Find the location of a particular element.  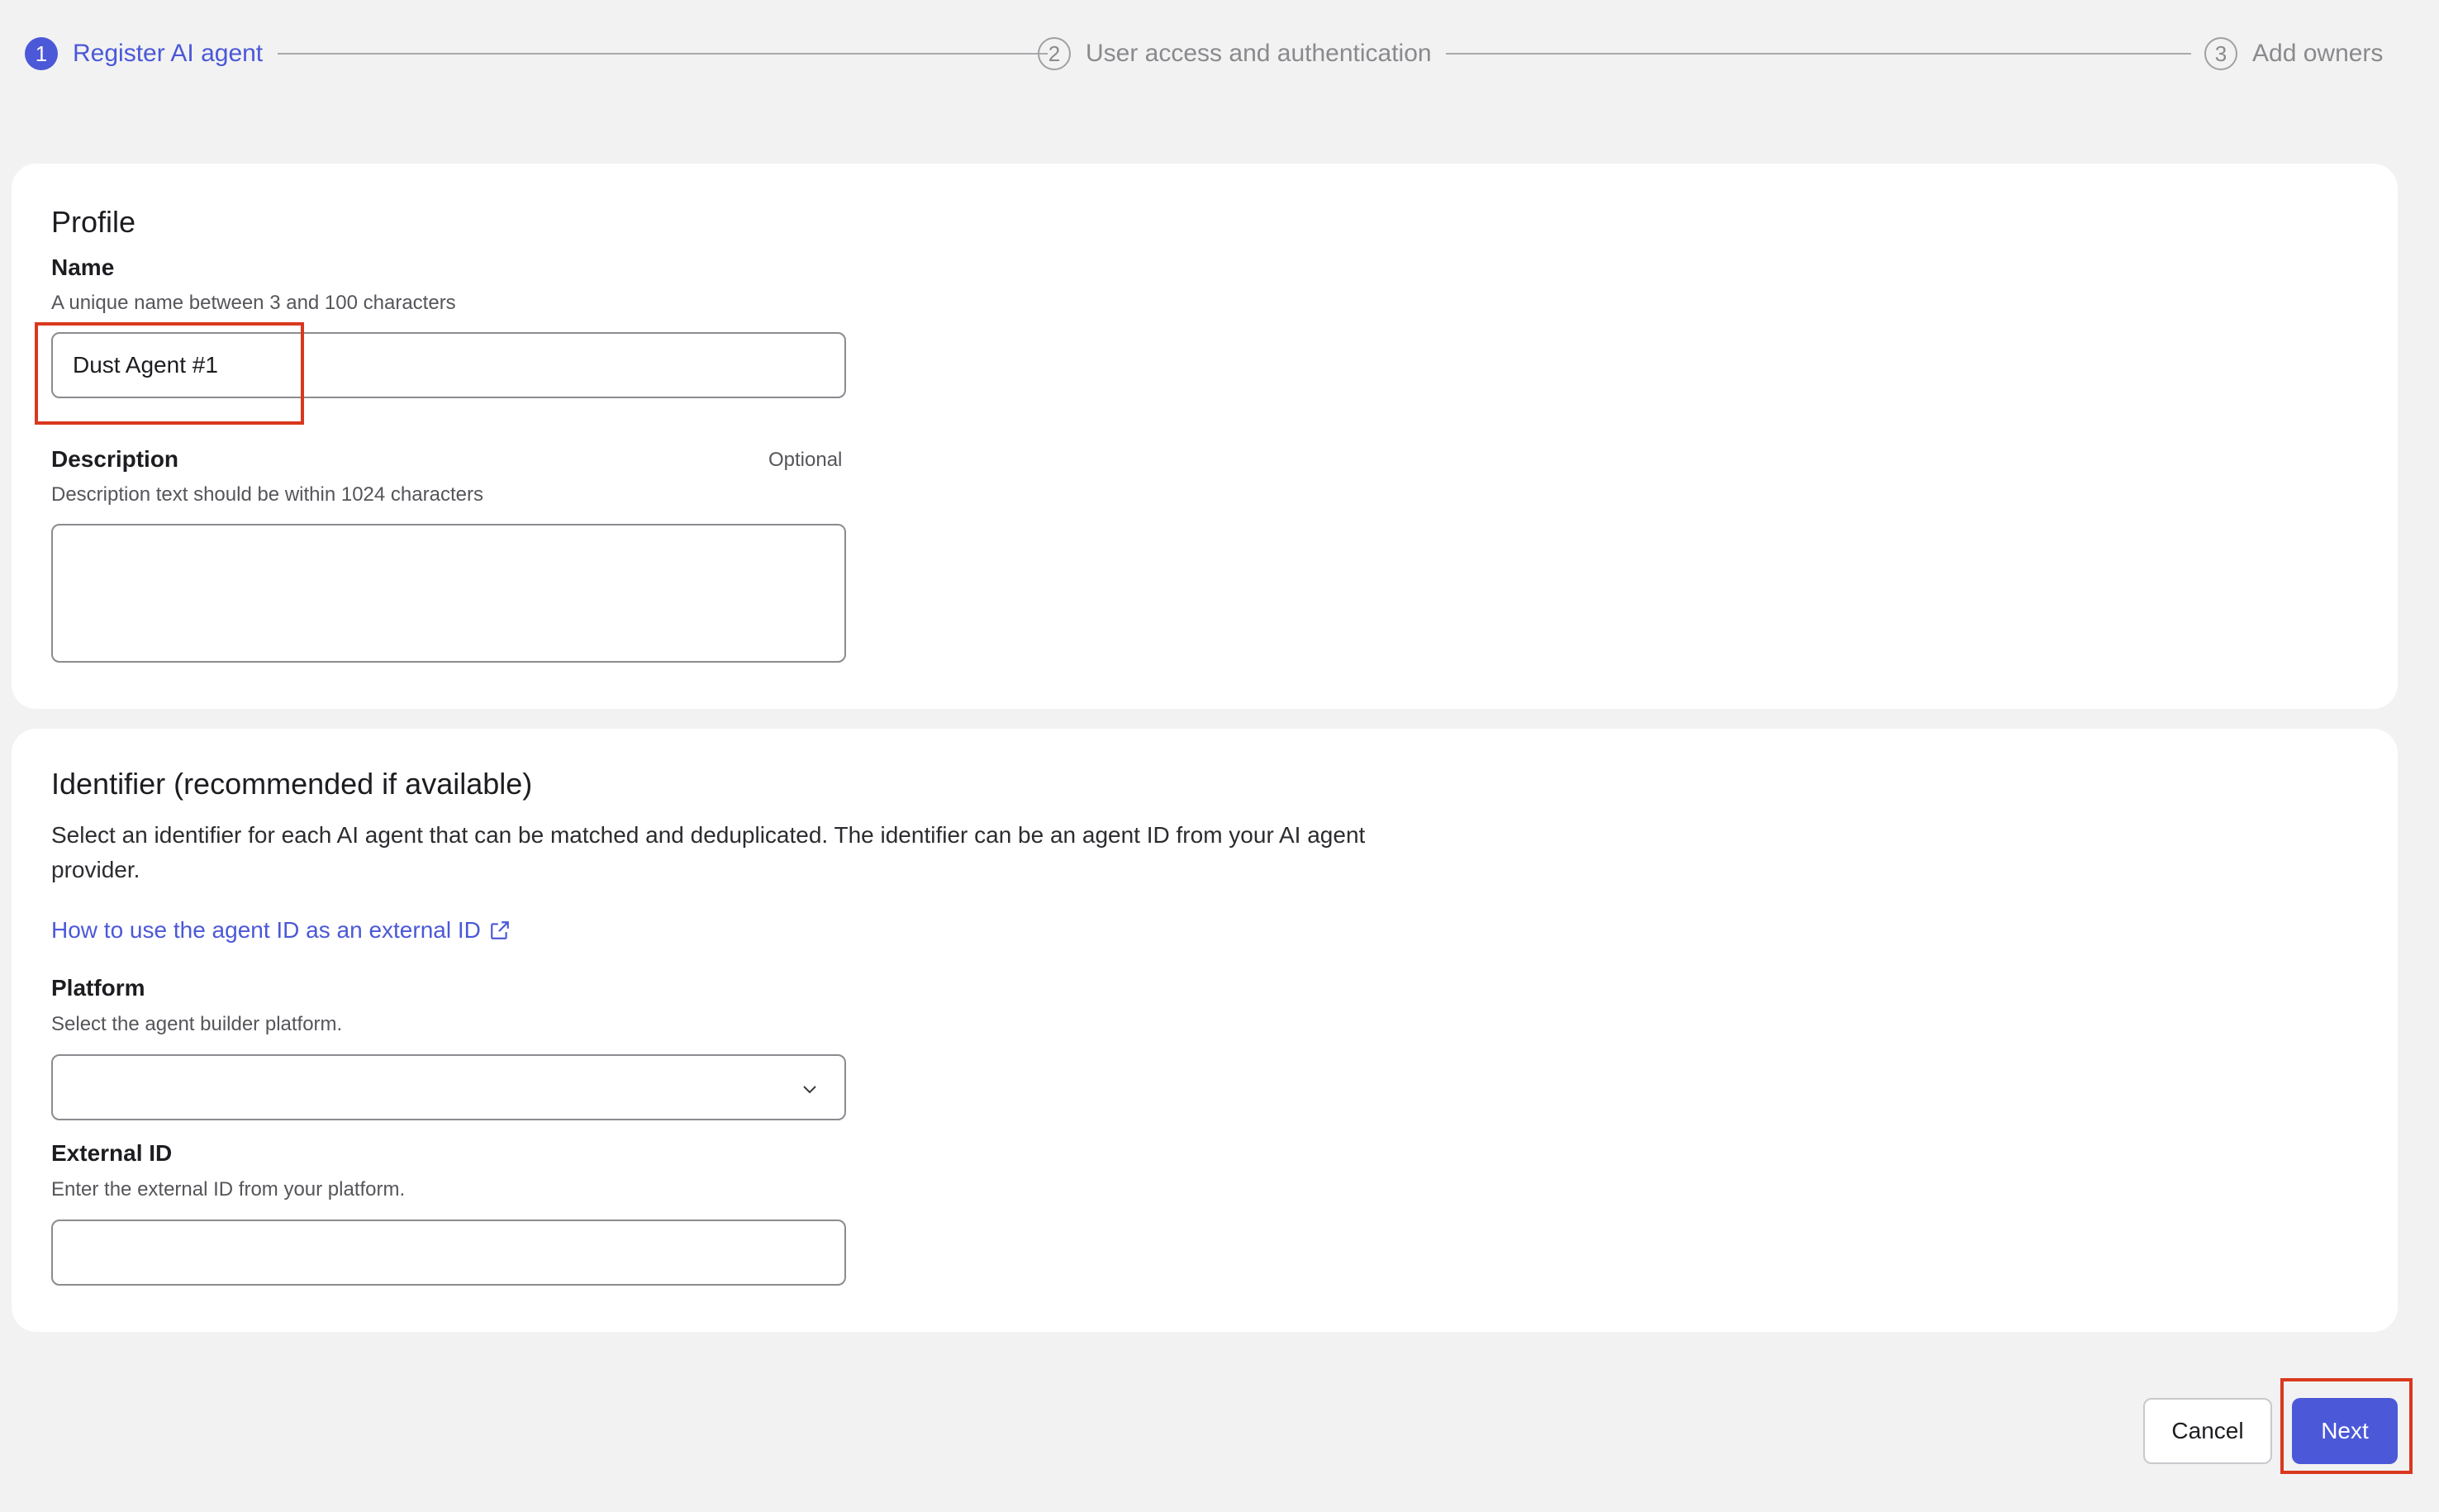

step-number-2: 2 is located at coordinates (1054, 53).